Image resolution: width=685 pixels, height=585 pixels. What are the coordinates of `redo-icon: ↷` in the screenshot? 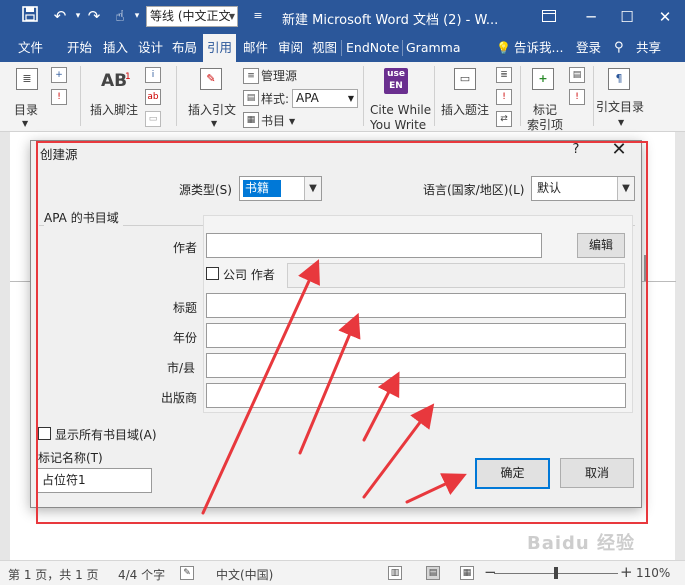 It's located at (94, 16).